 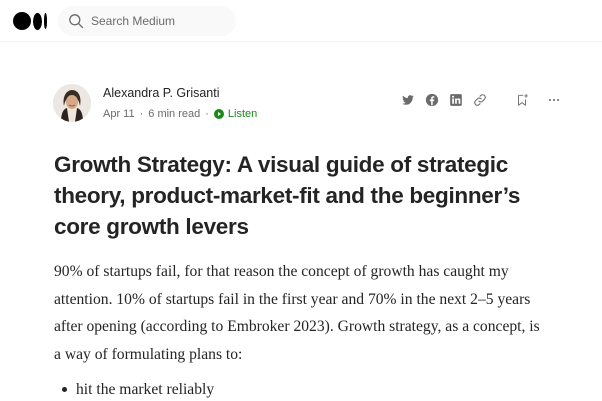 I want to click on search-box, so click(x=147, y=21).